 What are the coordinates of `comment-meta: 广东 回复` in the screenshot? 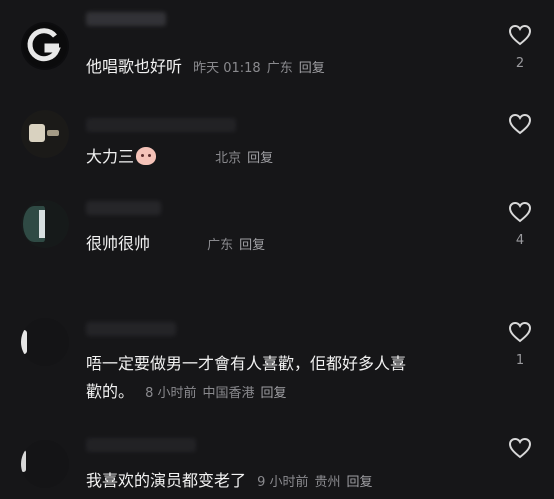 It's located at (239, 245).